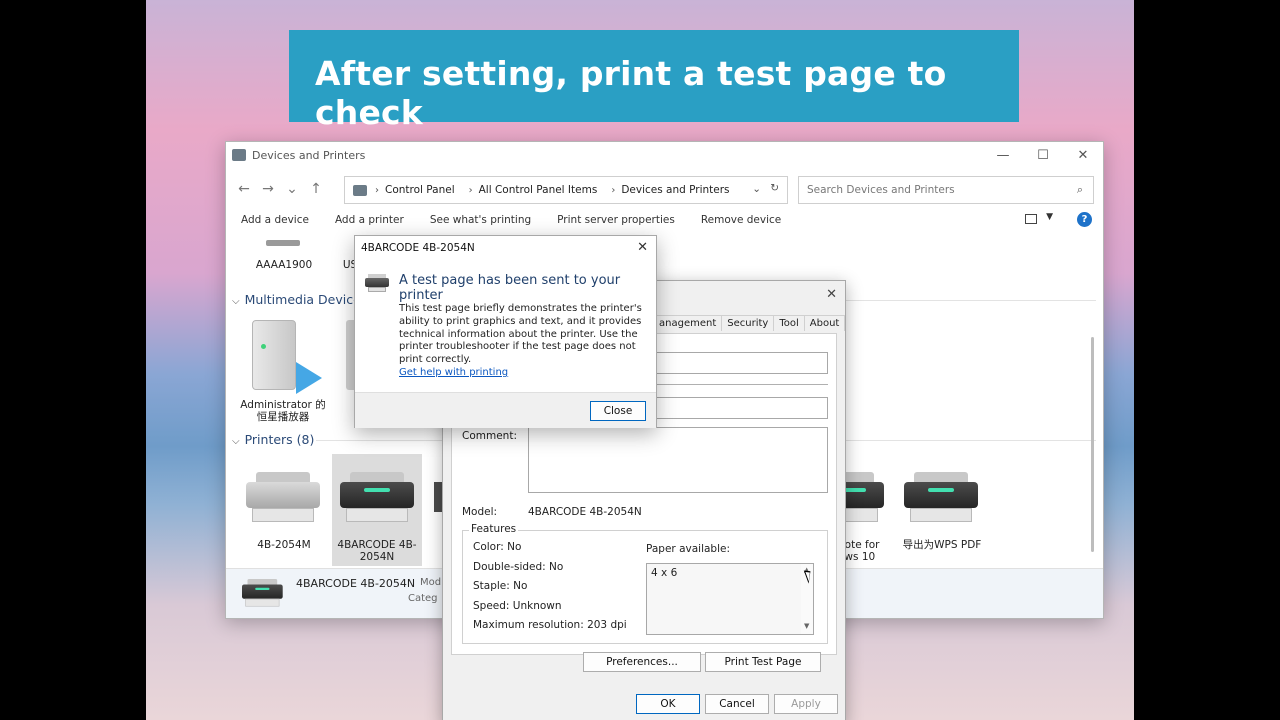  Describe the element at coordinates (1049, 217) in the screenshot. I see `view-dropdown-icon: ▼` at that location.